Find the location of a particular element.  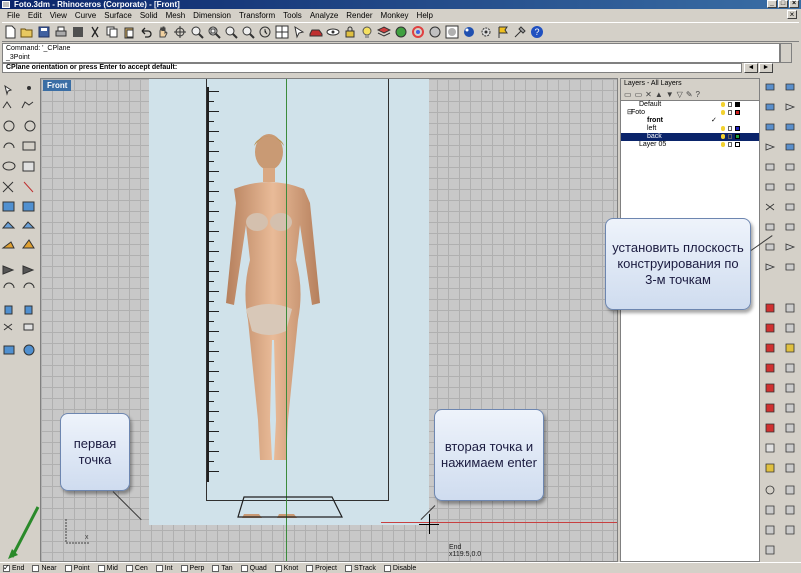

undo-icon is located at coordinates (146, 32).